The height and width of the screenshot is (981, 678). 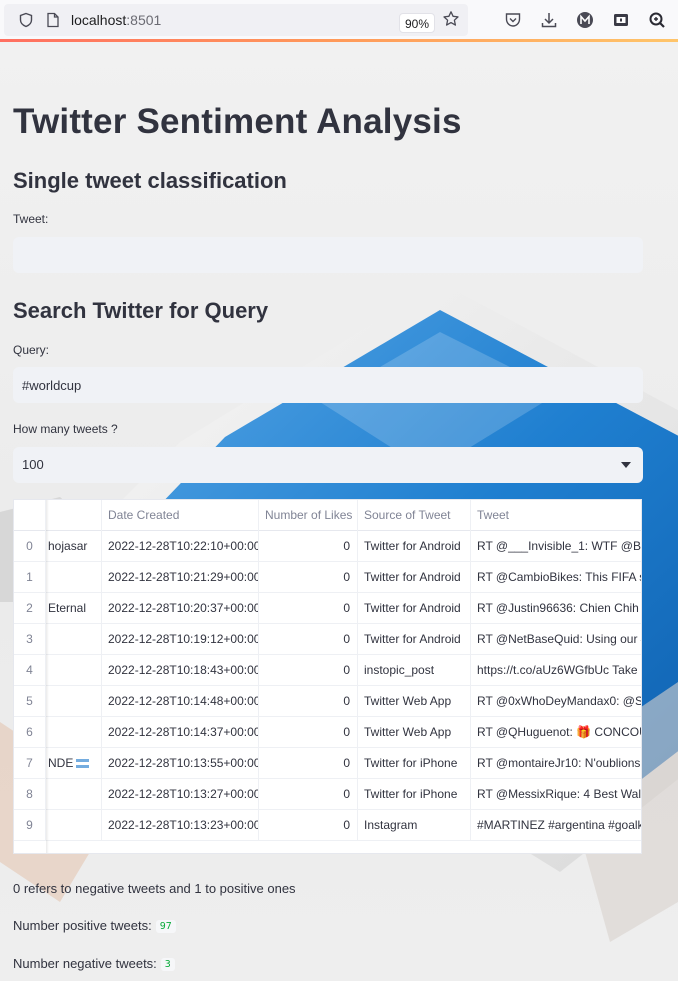 I want to click on chevron-down-icon, so click(x=626, y=465).